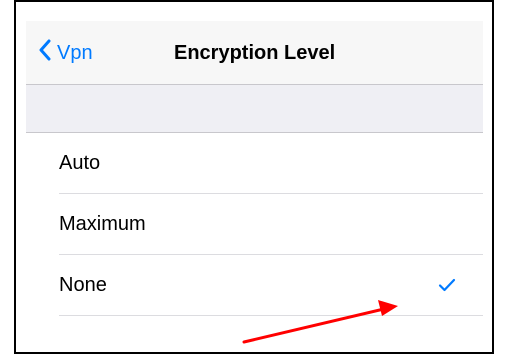 Image resolution: width=506 pixels, height=356 pixels. I want to click on option-label: Maximum, so click(102, 224).